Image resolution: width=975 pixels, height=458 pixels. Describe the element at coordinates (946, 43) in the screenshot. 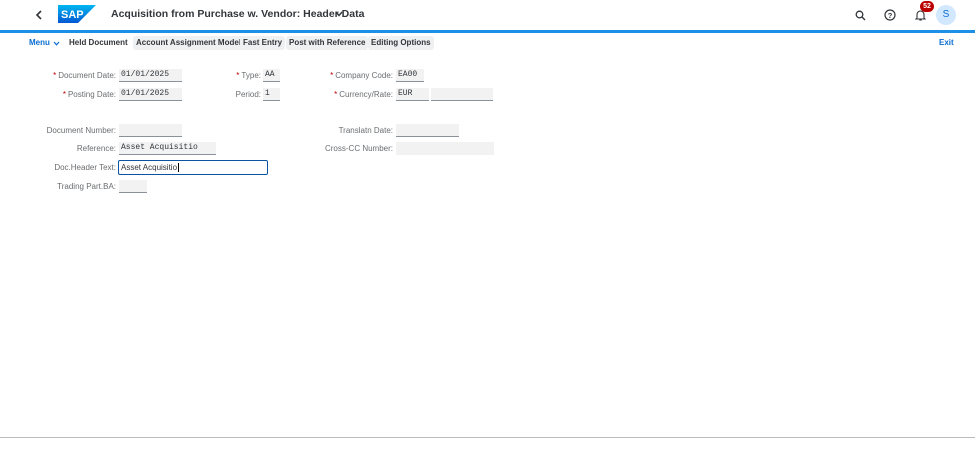

I see `exit-button: Exit` at that location.